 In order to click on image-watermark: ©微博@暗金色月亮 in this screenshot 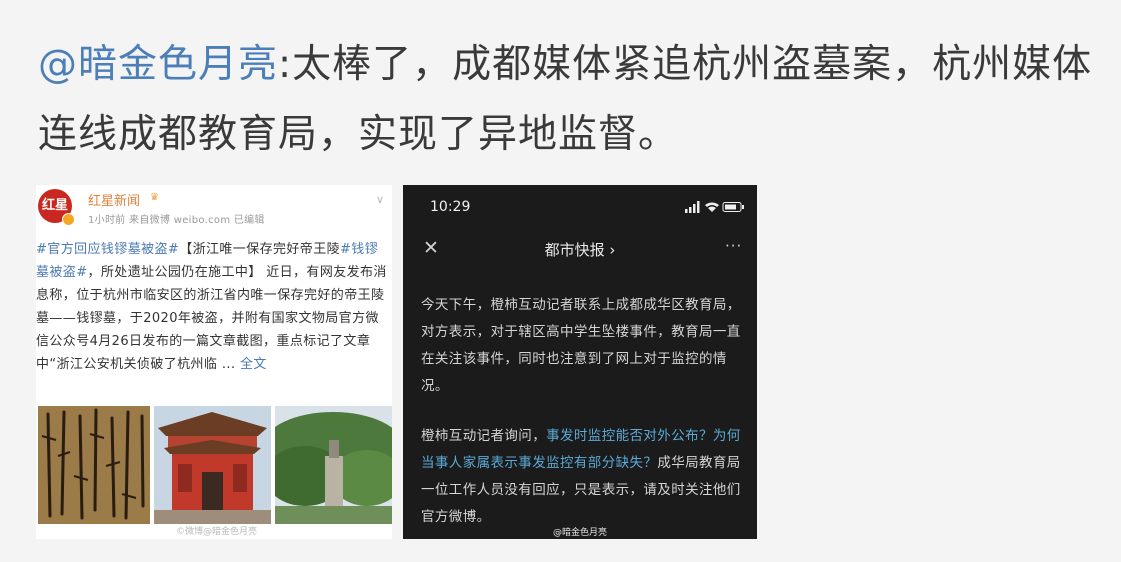, I will do `click(217, 532)`.